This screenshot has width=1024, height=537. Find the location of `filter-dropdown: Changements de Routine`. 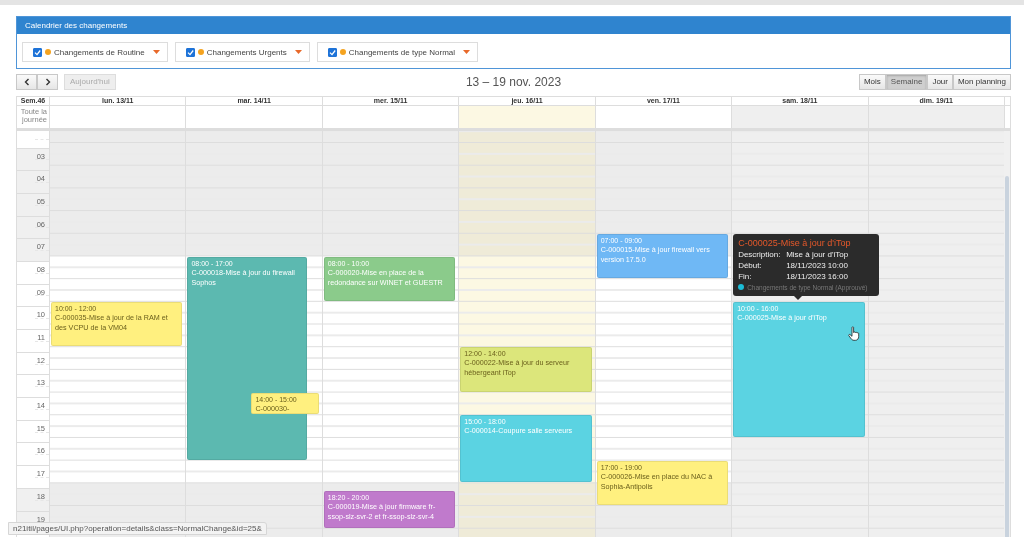

filter-dropdown: Changements de Routine is located at coordinates (95, 52).